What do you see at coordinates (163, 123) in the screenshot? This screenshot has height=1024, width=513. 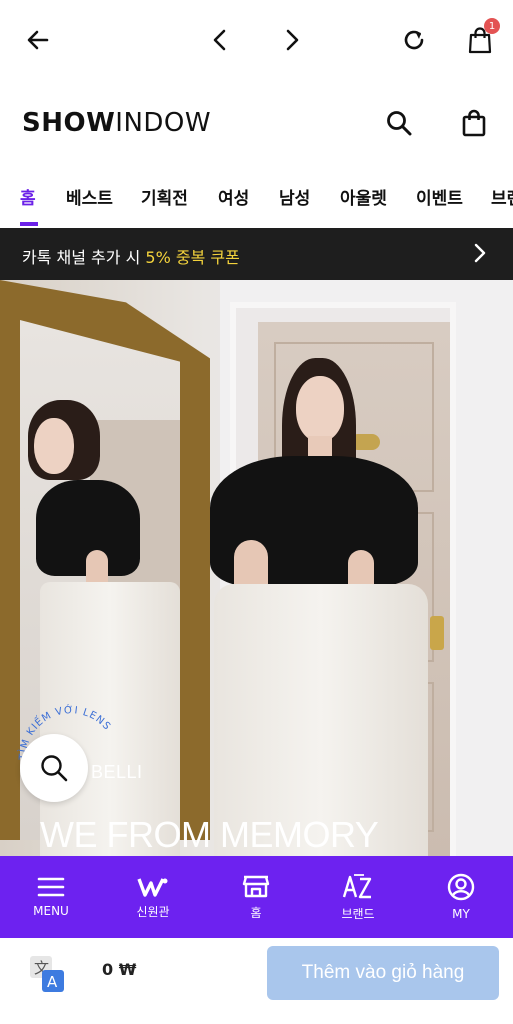 I see `logo-light-text: INDOW` at bounding box center [163, 123].